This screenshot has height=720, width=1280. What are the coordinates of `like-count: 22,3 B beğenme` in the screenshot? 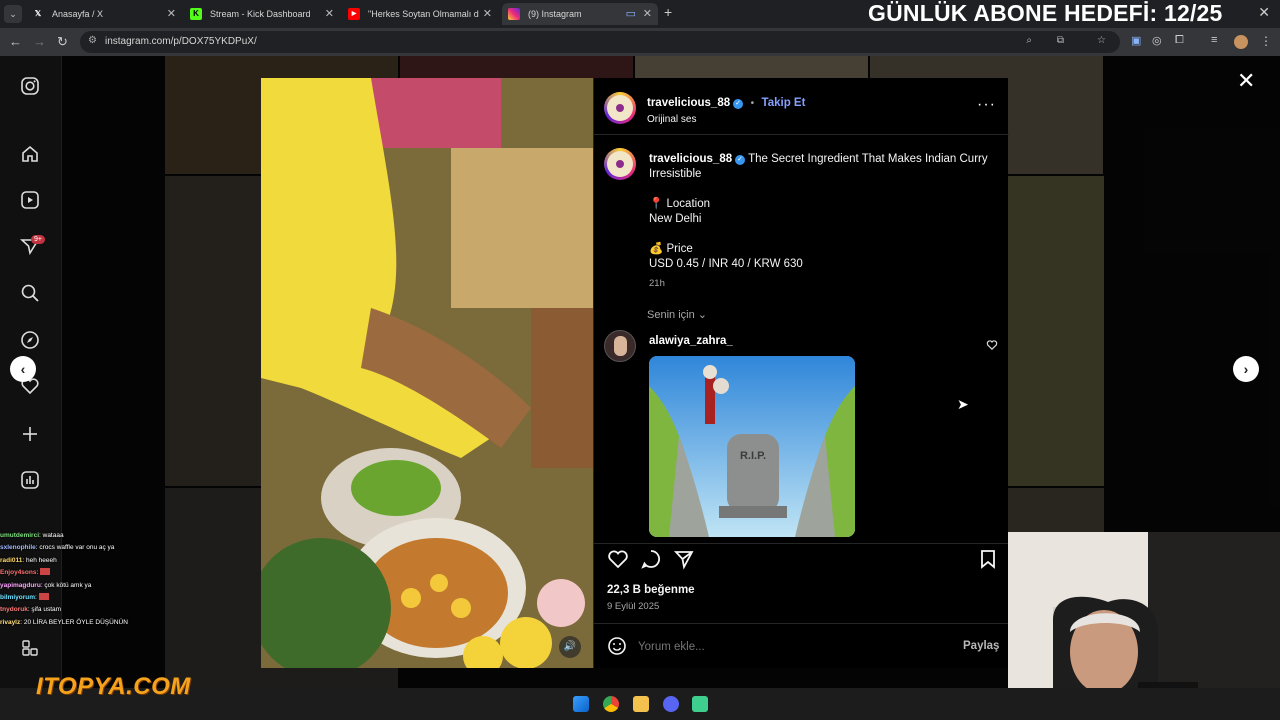 It's located at (651, 590).